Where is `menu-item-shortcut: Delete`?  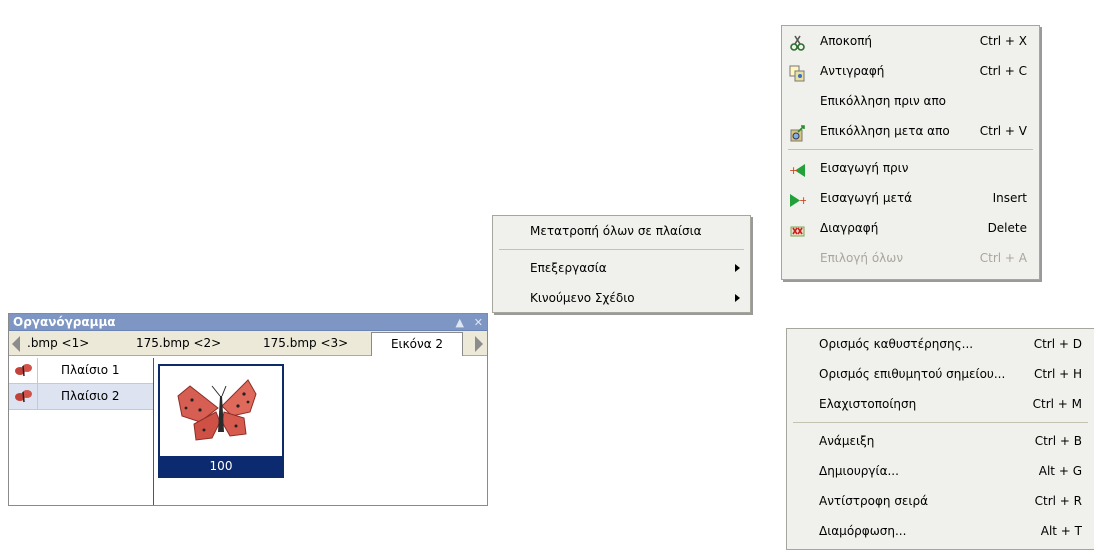 menu-item-shortcut: Delete is located at coordinates (1007, 228).